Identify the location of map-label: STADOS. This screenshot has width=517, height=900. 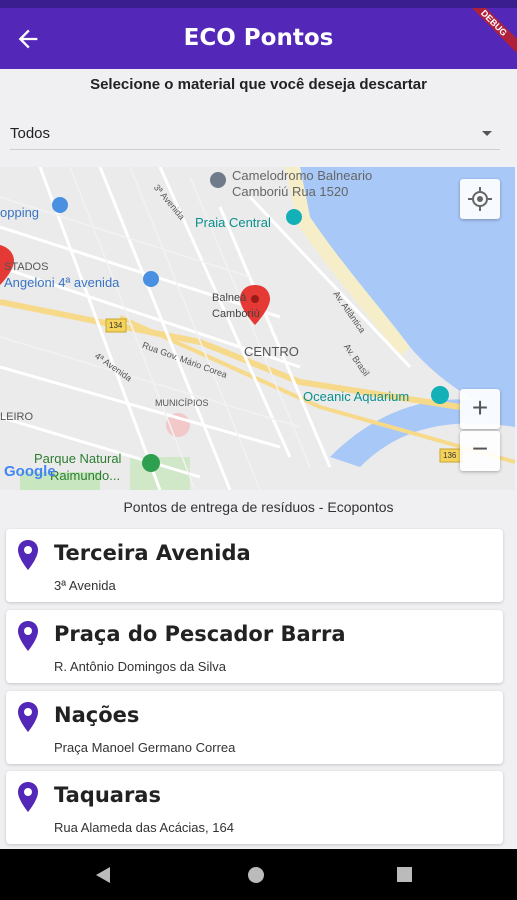
(26, 267).